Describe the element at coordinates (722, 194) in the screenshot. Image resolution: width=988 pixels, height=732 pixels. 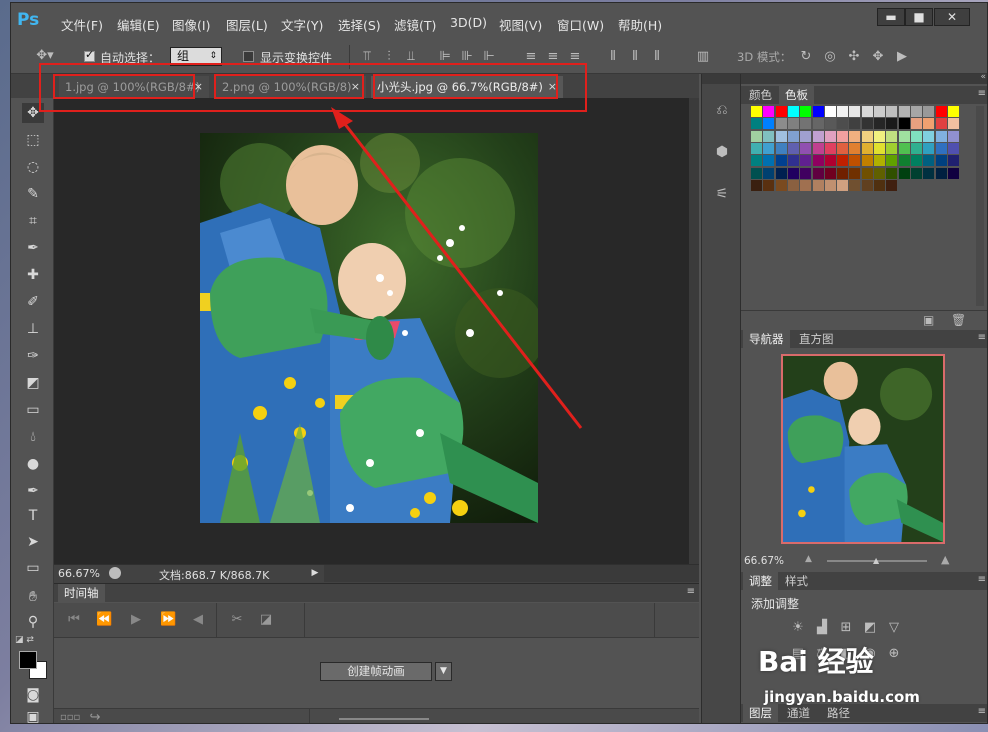
I see `properties-panel-icon: ⚟` at that location.